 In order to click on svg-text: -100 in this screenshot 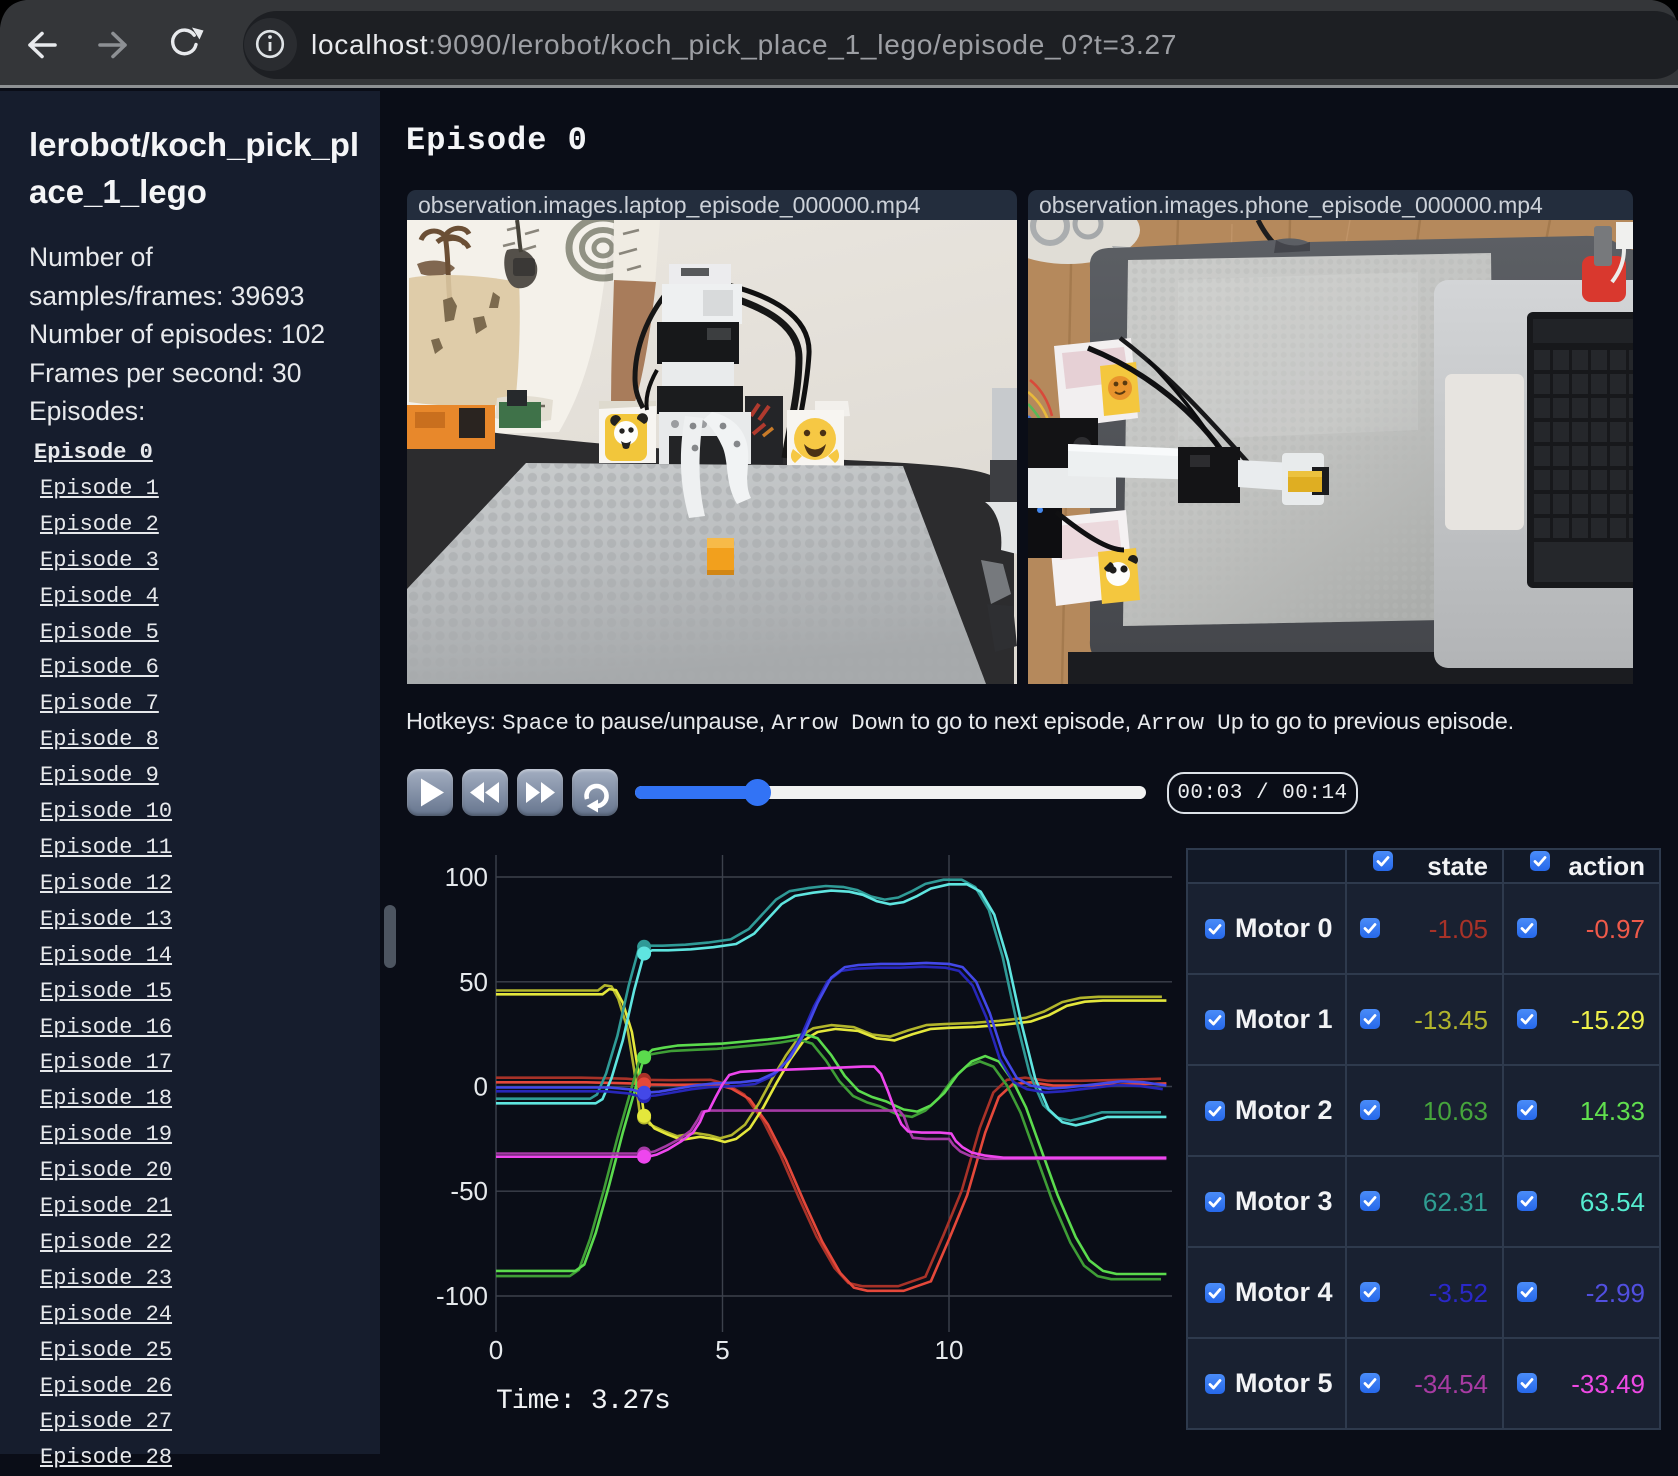, I will do `click(462, 1296)`.